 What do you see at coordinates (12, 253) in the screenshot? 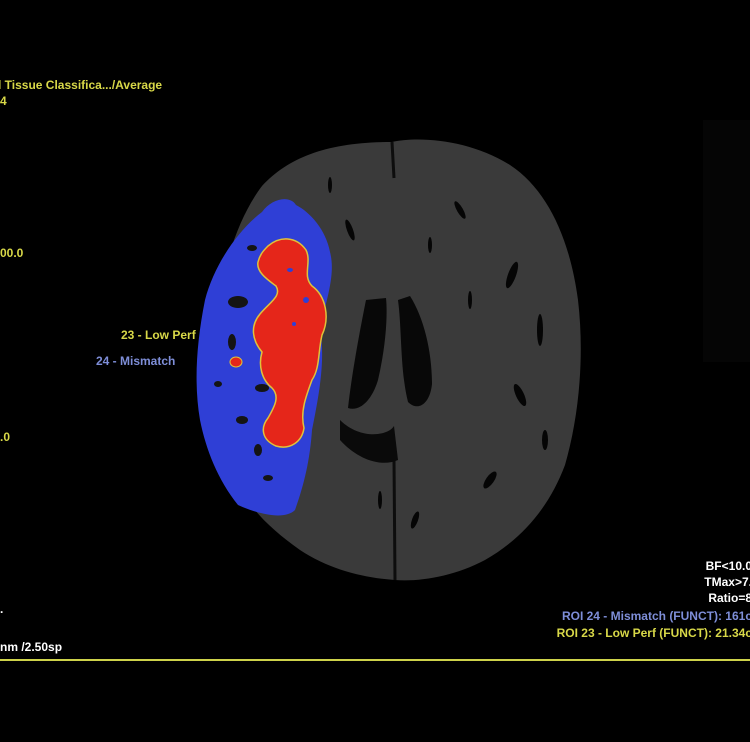
I see `scale-top-label: 00.0` at bounding box center [12, 253].